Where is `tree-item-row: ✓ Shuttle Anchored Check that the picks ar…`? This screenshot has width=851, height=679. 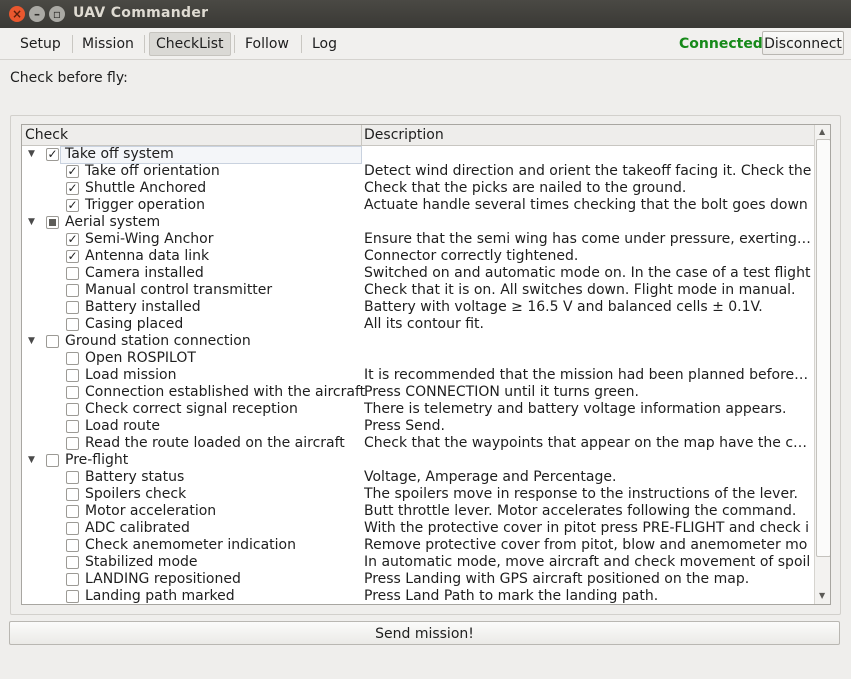
tree-item-row: ✓ Shuttle Anchored Check that the picks ar… is located at coordinates (418, 188).